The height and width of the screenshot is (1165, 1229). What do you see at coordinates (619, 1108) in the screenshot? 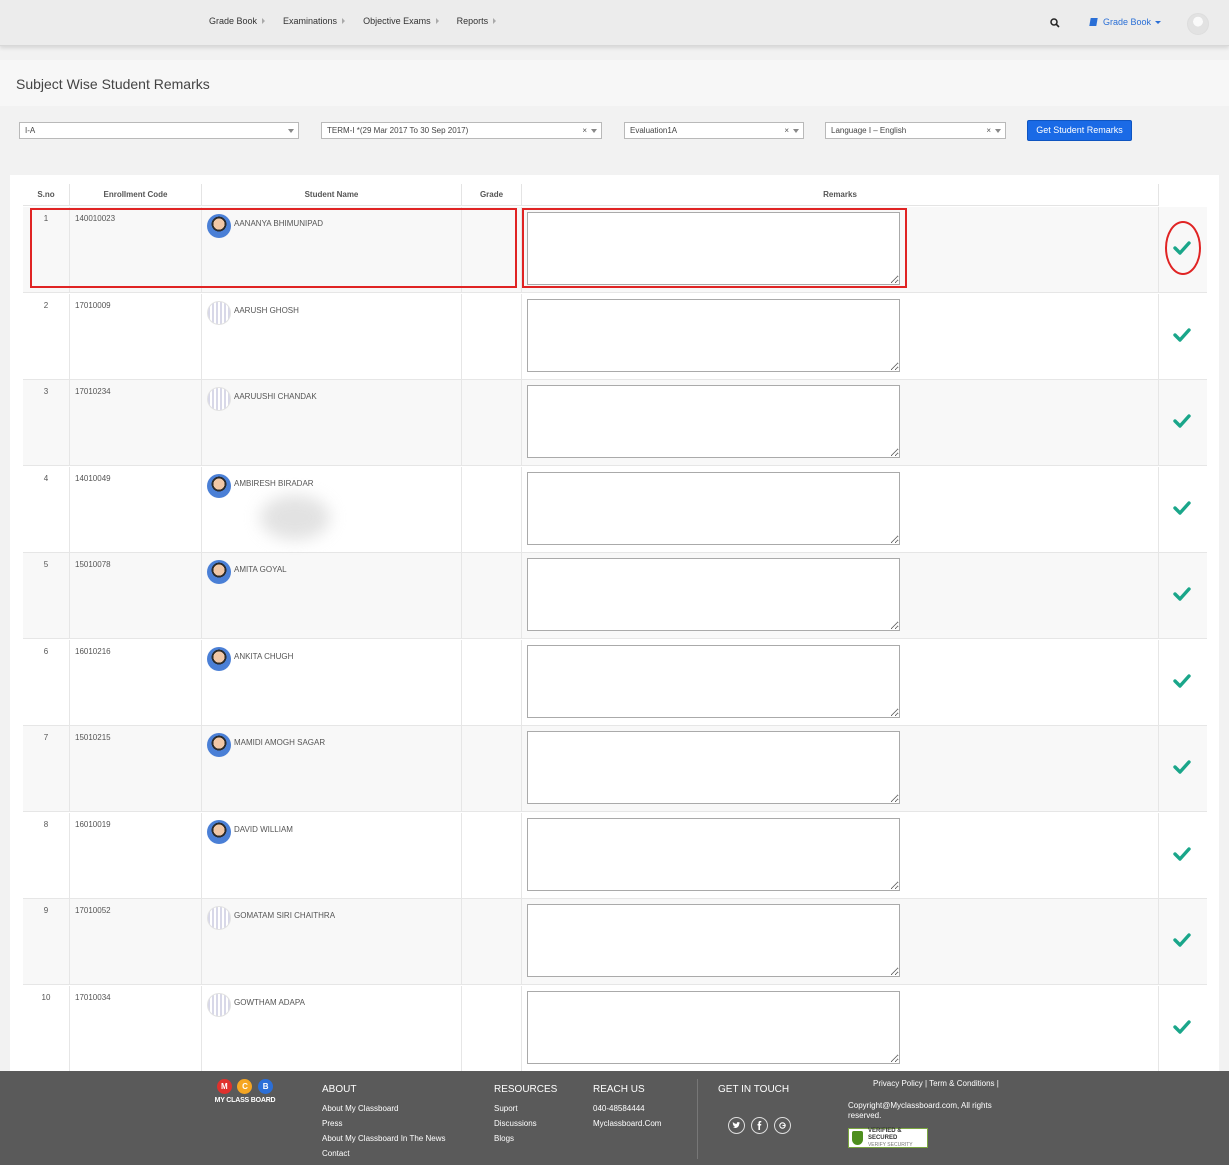
I see `footer-phone: 040-48584444` at bounding box center [619, 1108].